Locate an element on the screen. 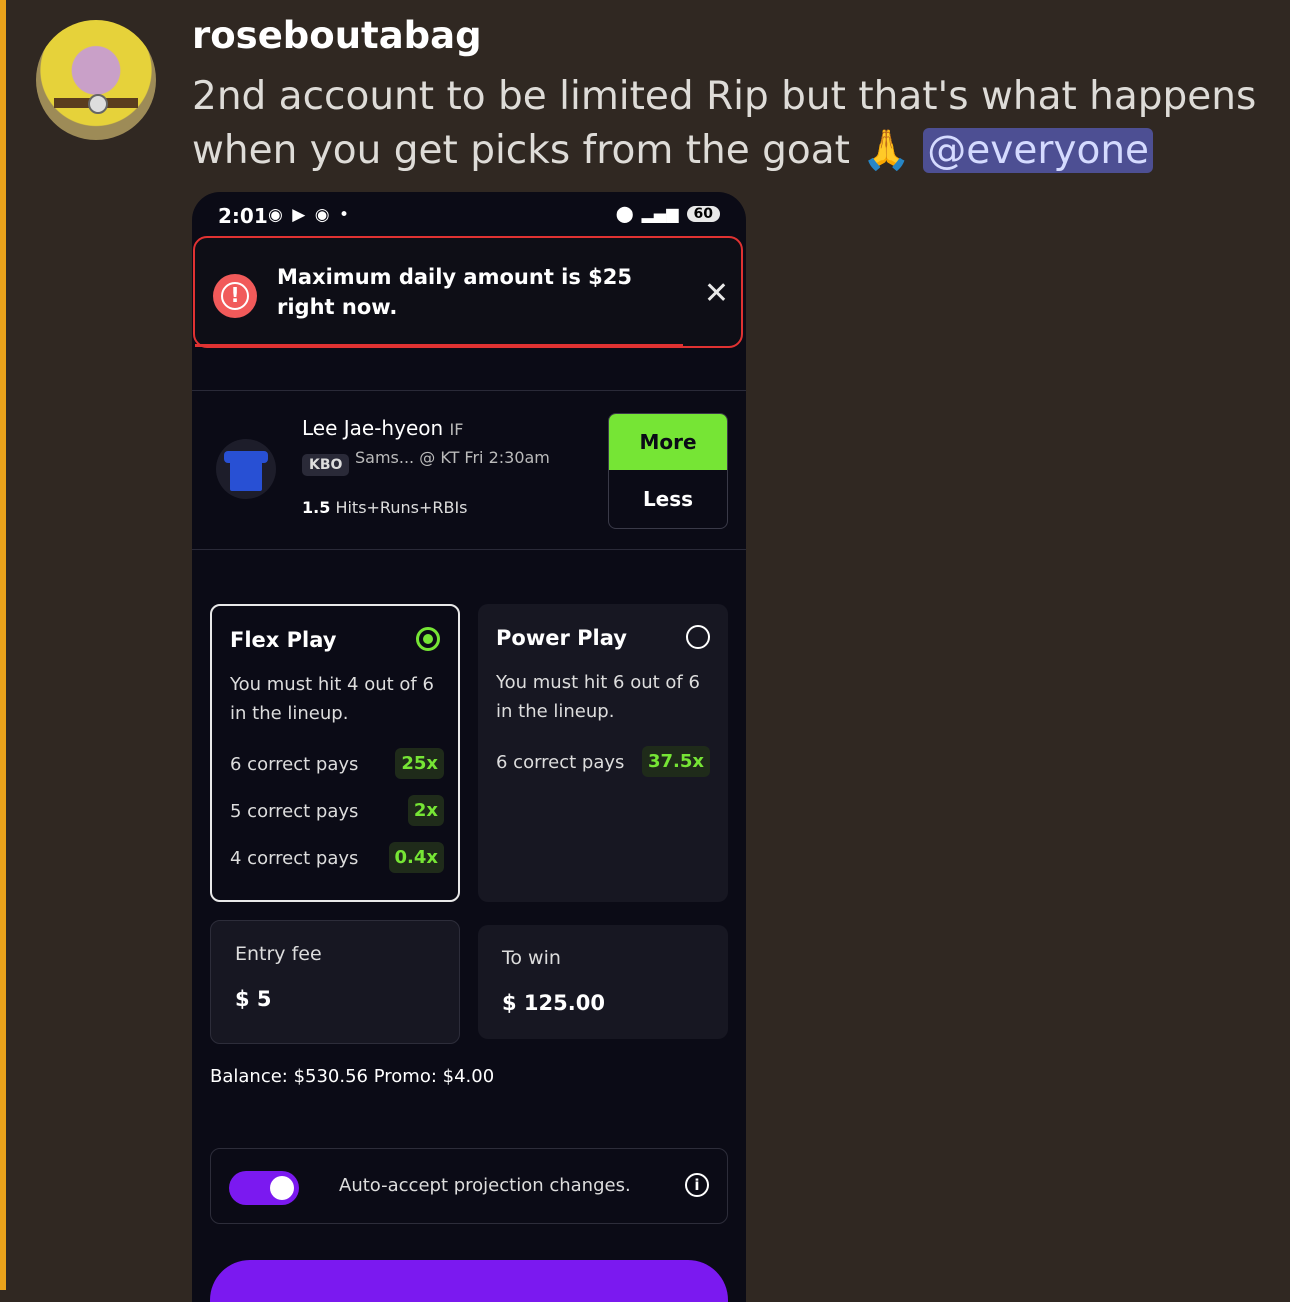 The width and height of the screenshot is (1290, 1302). entry-fee-label: Entry fee is located at coordinates (278, 954).